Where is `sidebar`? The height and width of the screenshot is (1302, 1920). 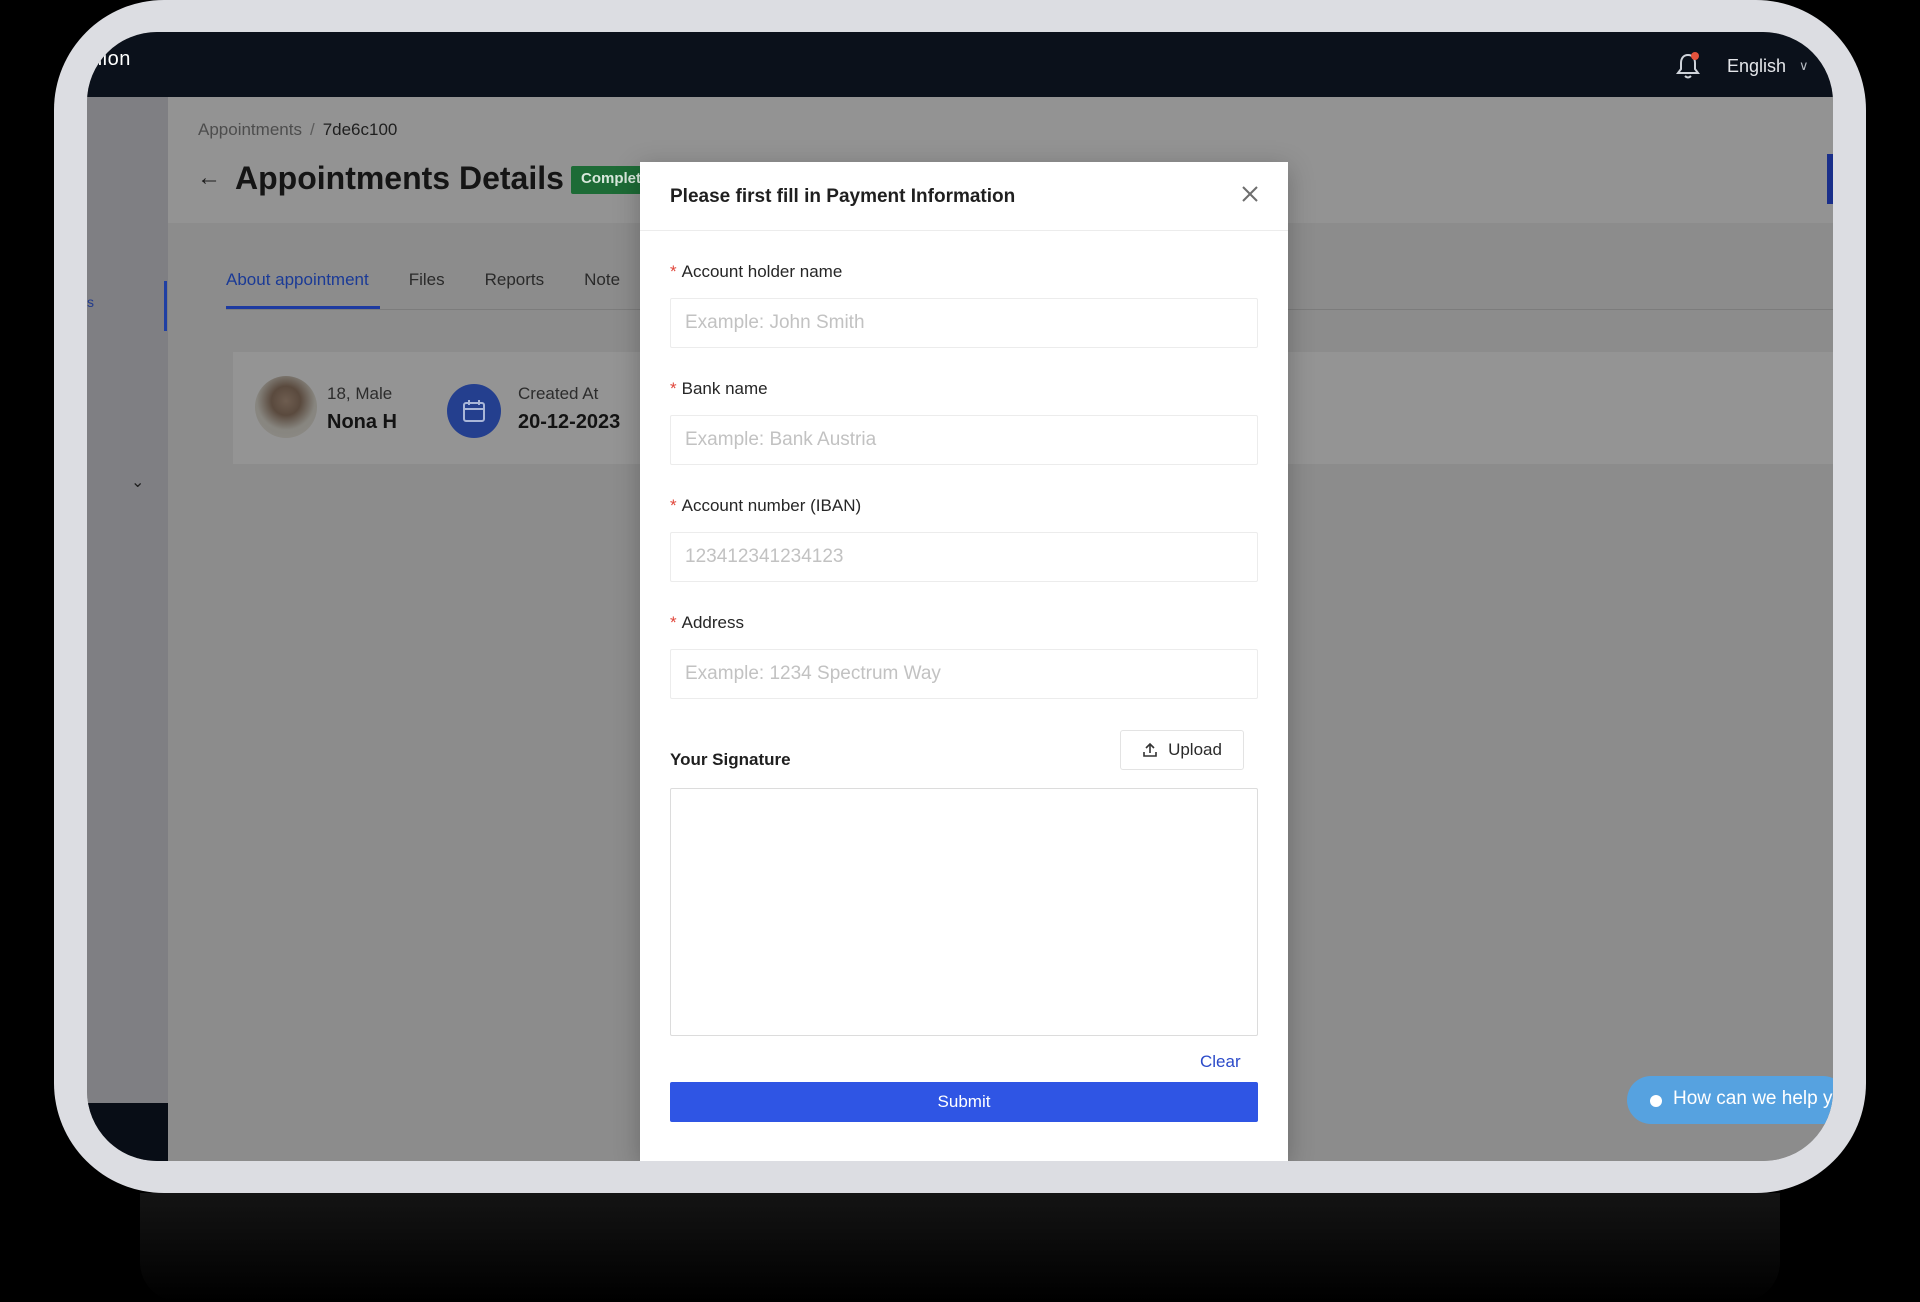
sidebar is located at coordinates (127, 629).